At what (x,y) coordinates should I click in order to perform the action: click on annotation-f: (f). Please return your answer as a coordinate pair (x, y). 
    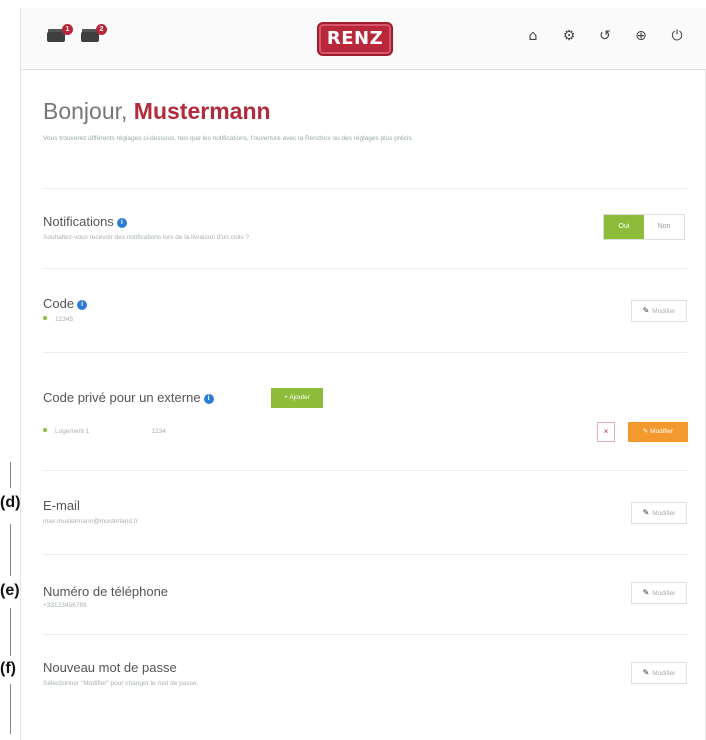
    Looking at the image, I should click on (8, 668).